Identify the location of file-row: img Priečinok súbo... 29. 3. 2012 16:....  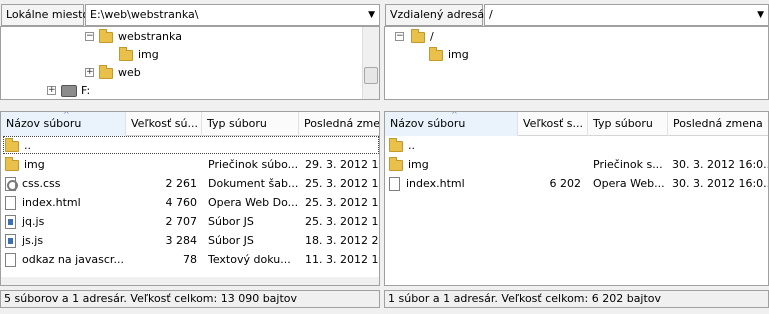
(190, 164).